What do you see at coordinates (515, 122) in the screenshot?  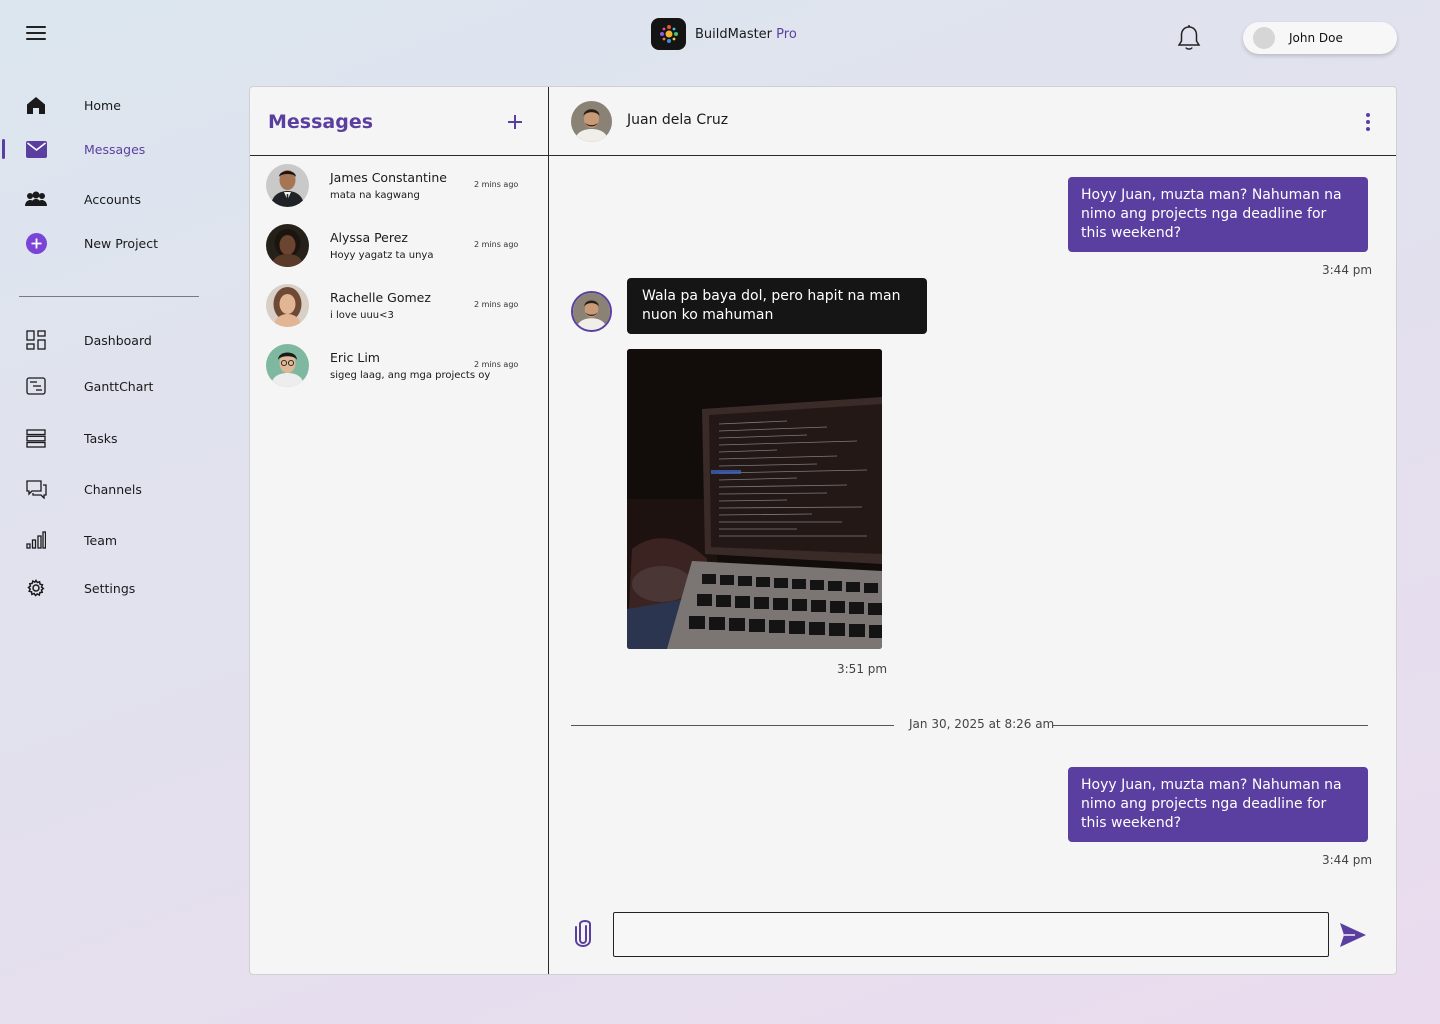 I see `new-message-plus-icon` at bounding box center [515, 122].